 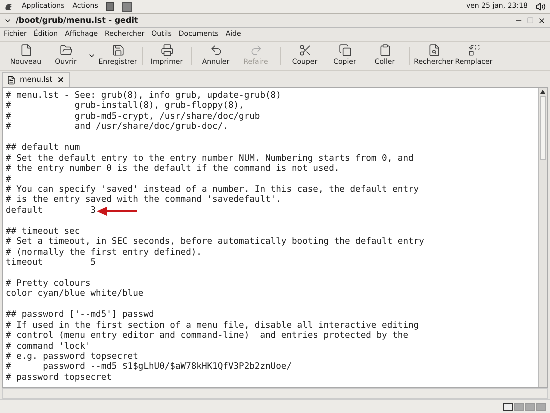 I want to click on code-line: # Set the default entry to the entry number NUM. Numbering starts from 0, and, so click(x=210, y=159).